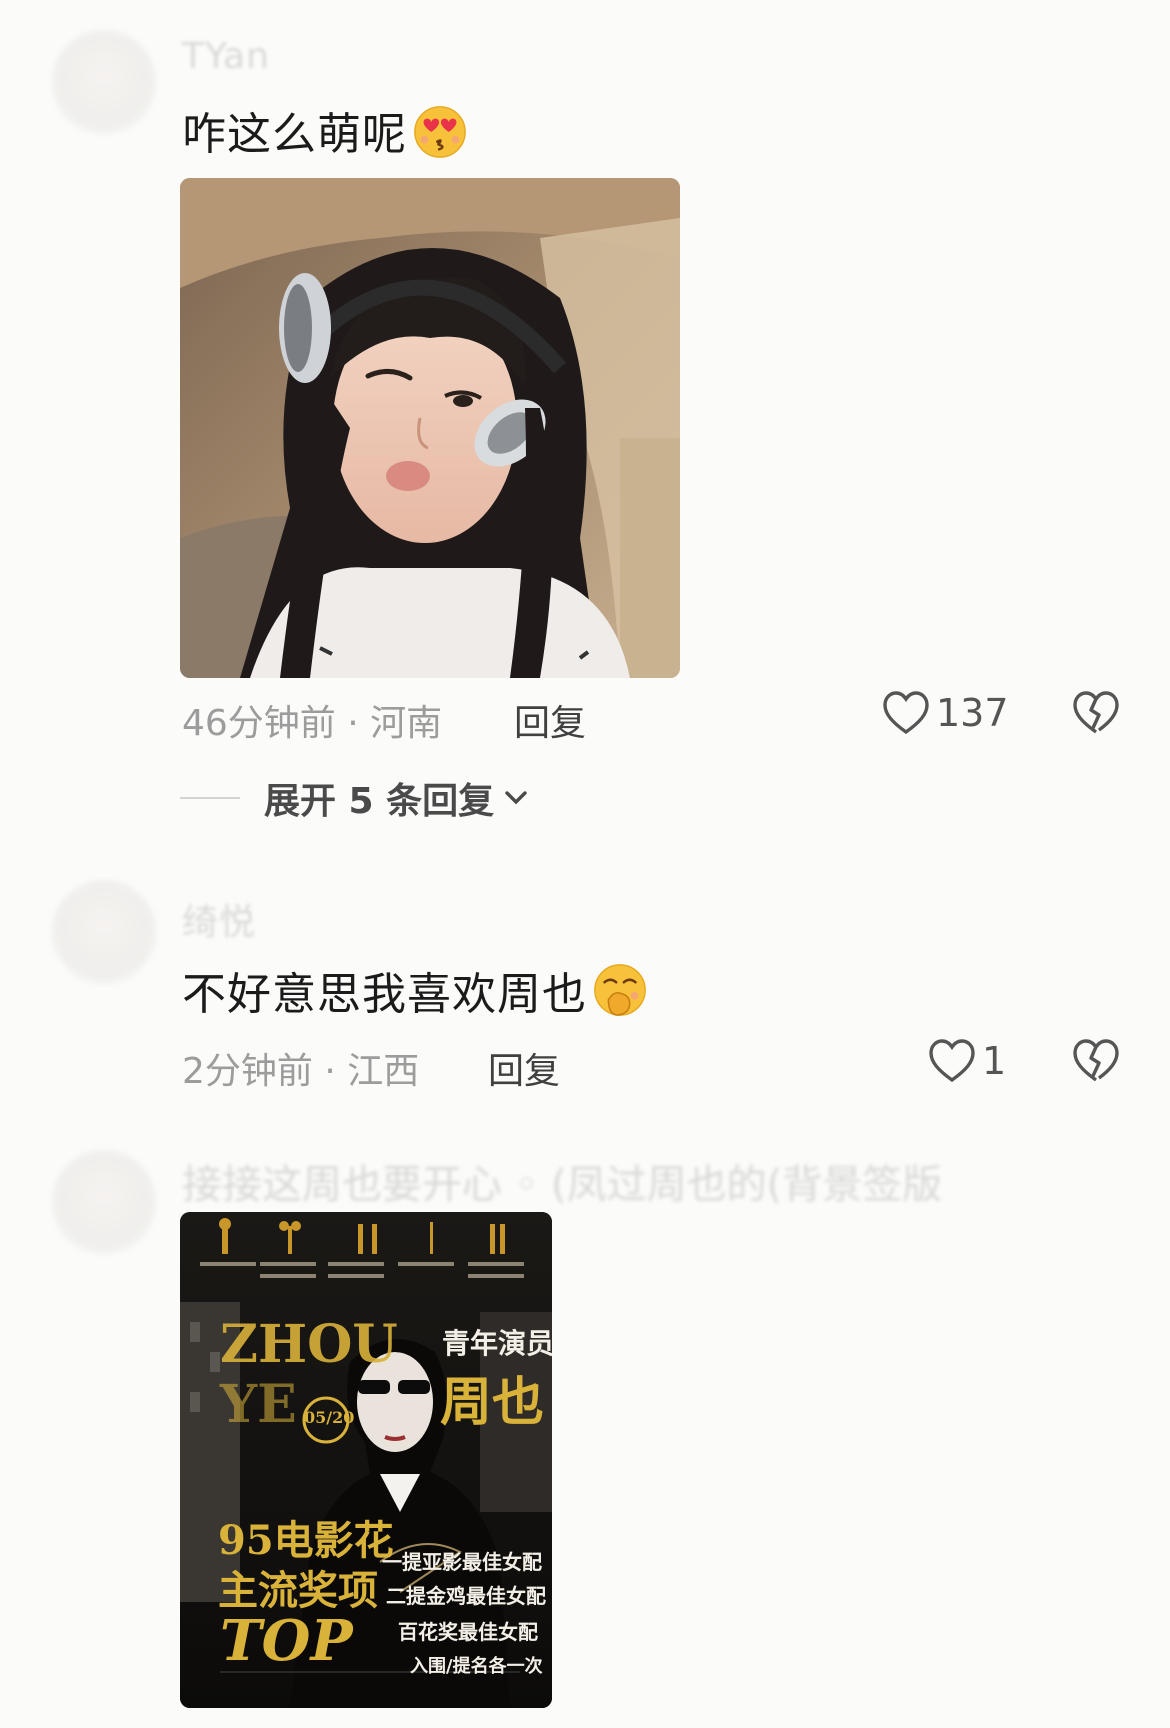 Image resolution: width=1170 pixels, height=1728 pixels. What do you see at coordinates (258, 1404) in the screenshot?
I see `svg-text: YE` at bounding box center [258, 1404].